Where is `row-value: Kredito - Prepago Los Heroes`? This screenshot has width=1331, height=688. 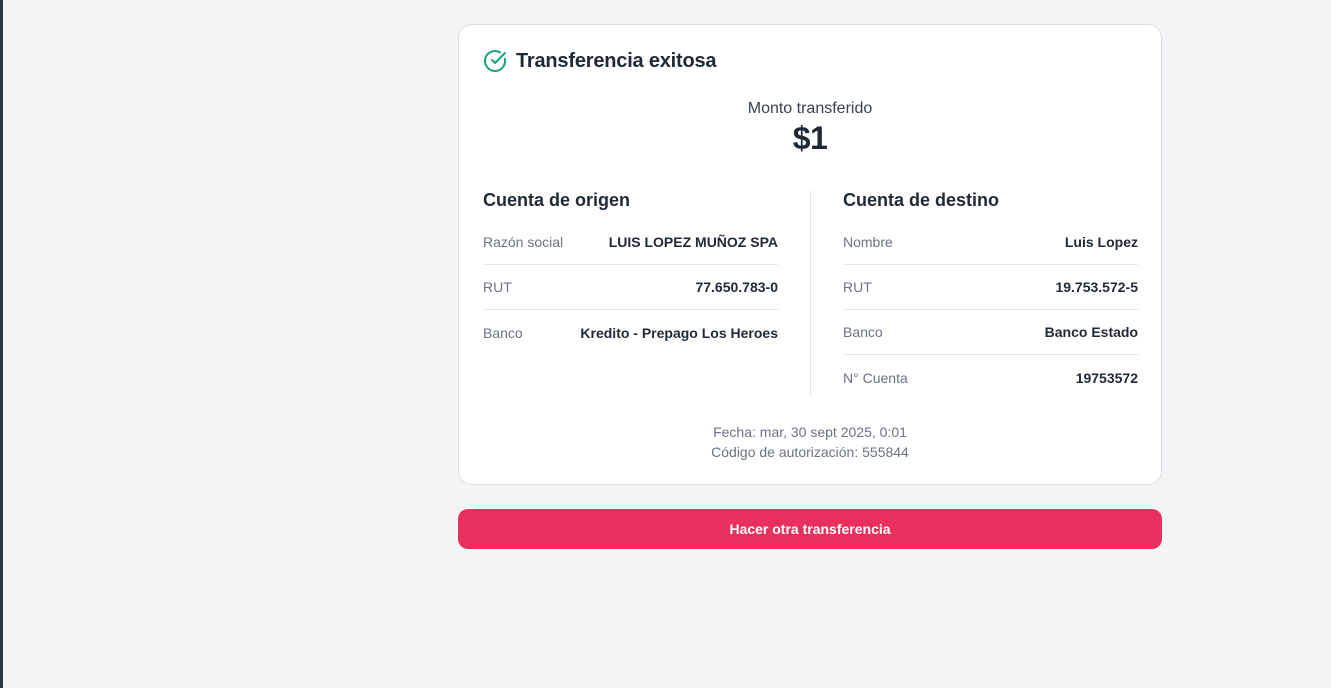 row-value: Kredito - Prepago Los Heroes is located at coordinates (679, 332).